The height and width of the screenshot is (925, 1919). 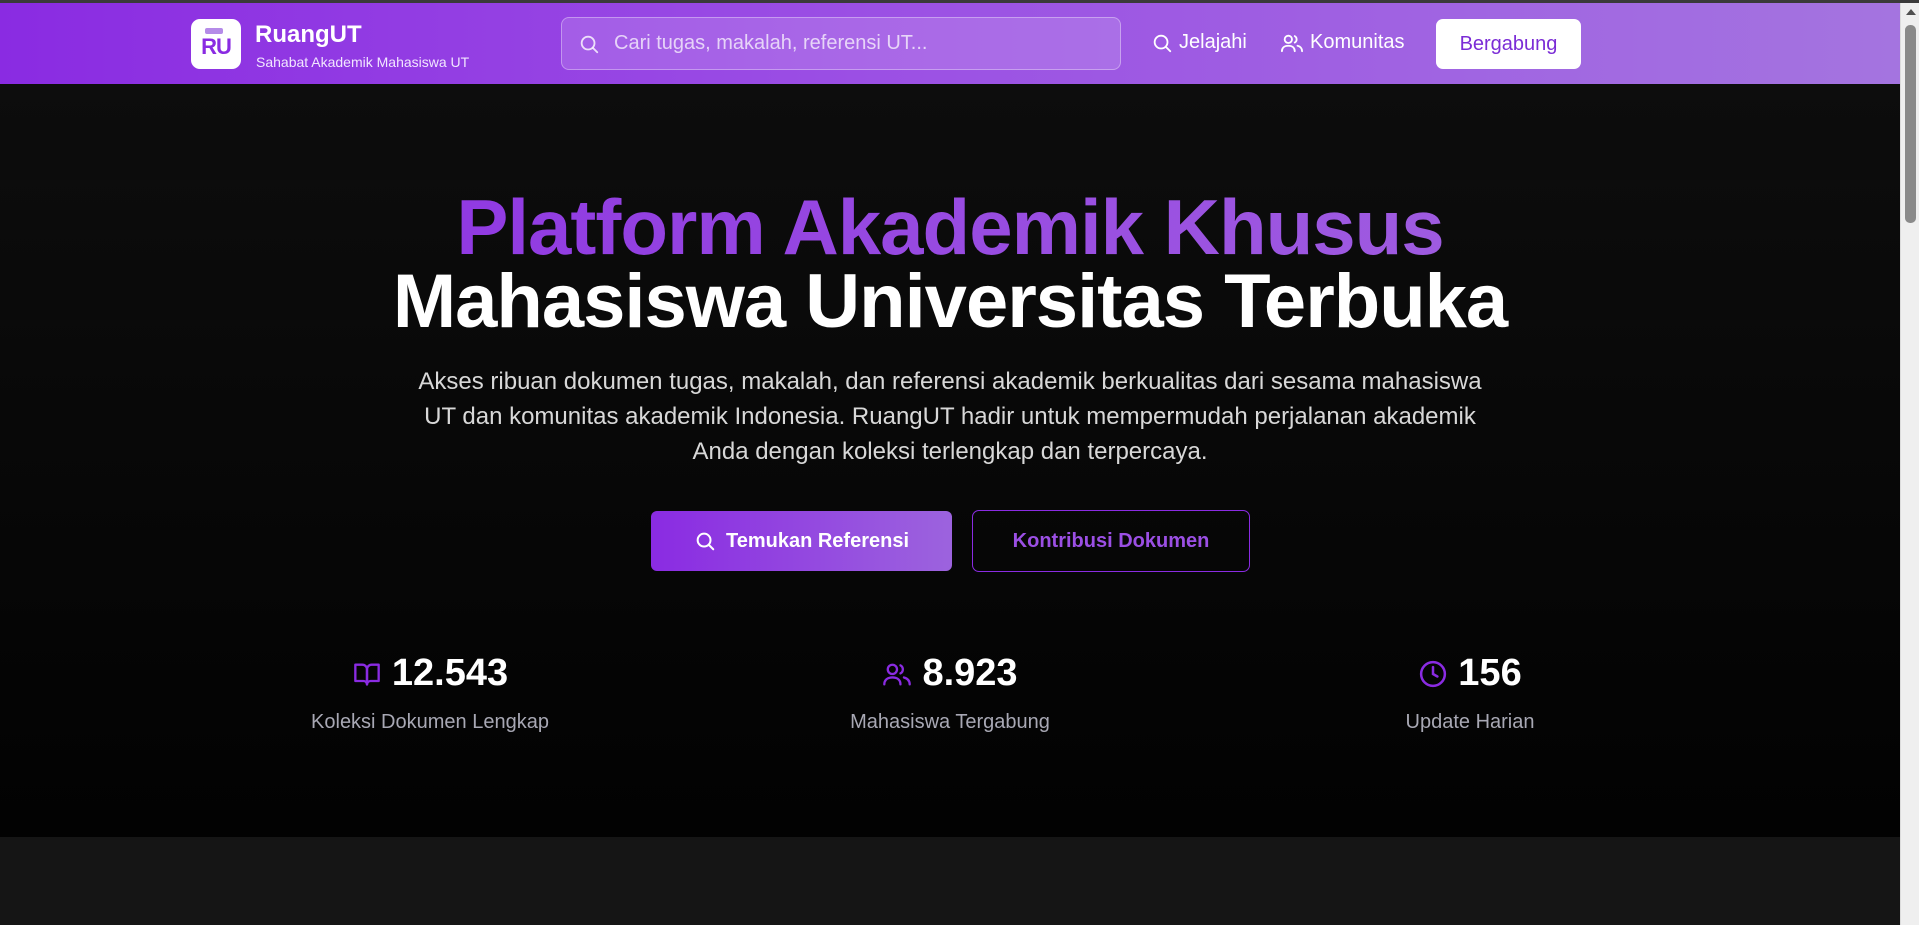 What do you see at coordinates (308, 35) in the screenshot?
I see `brand-name: RuangUT` at bounding box center [308, 35].